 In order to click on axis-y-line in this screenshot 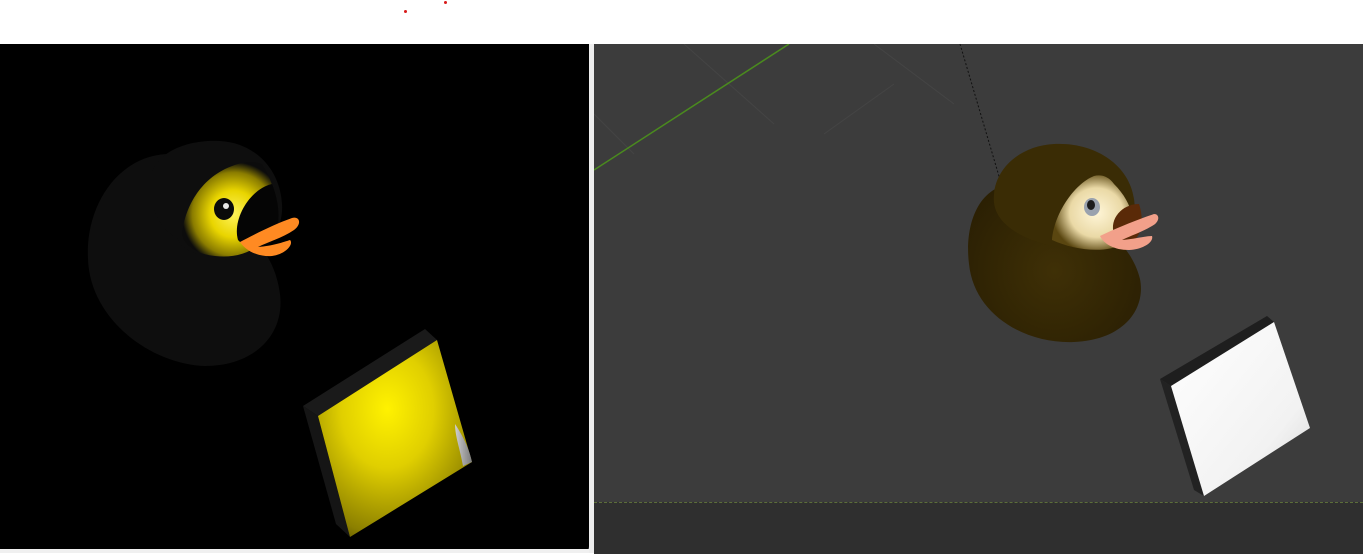, I will do `click(692, 107)`.